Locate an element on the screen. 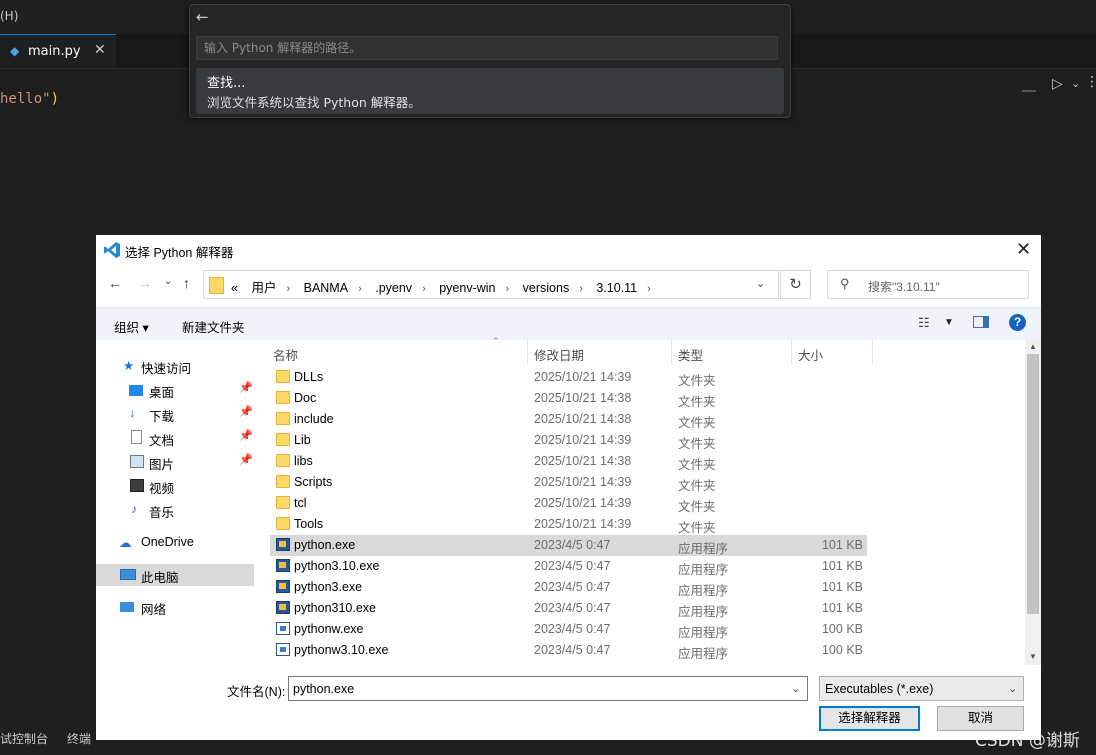 The image size is (1096, 755). file-modified: 2025/10/21 14:38 is located at coordinates (583, 419).